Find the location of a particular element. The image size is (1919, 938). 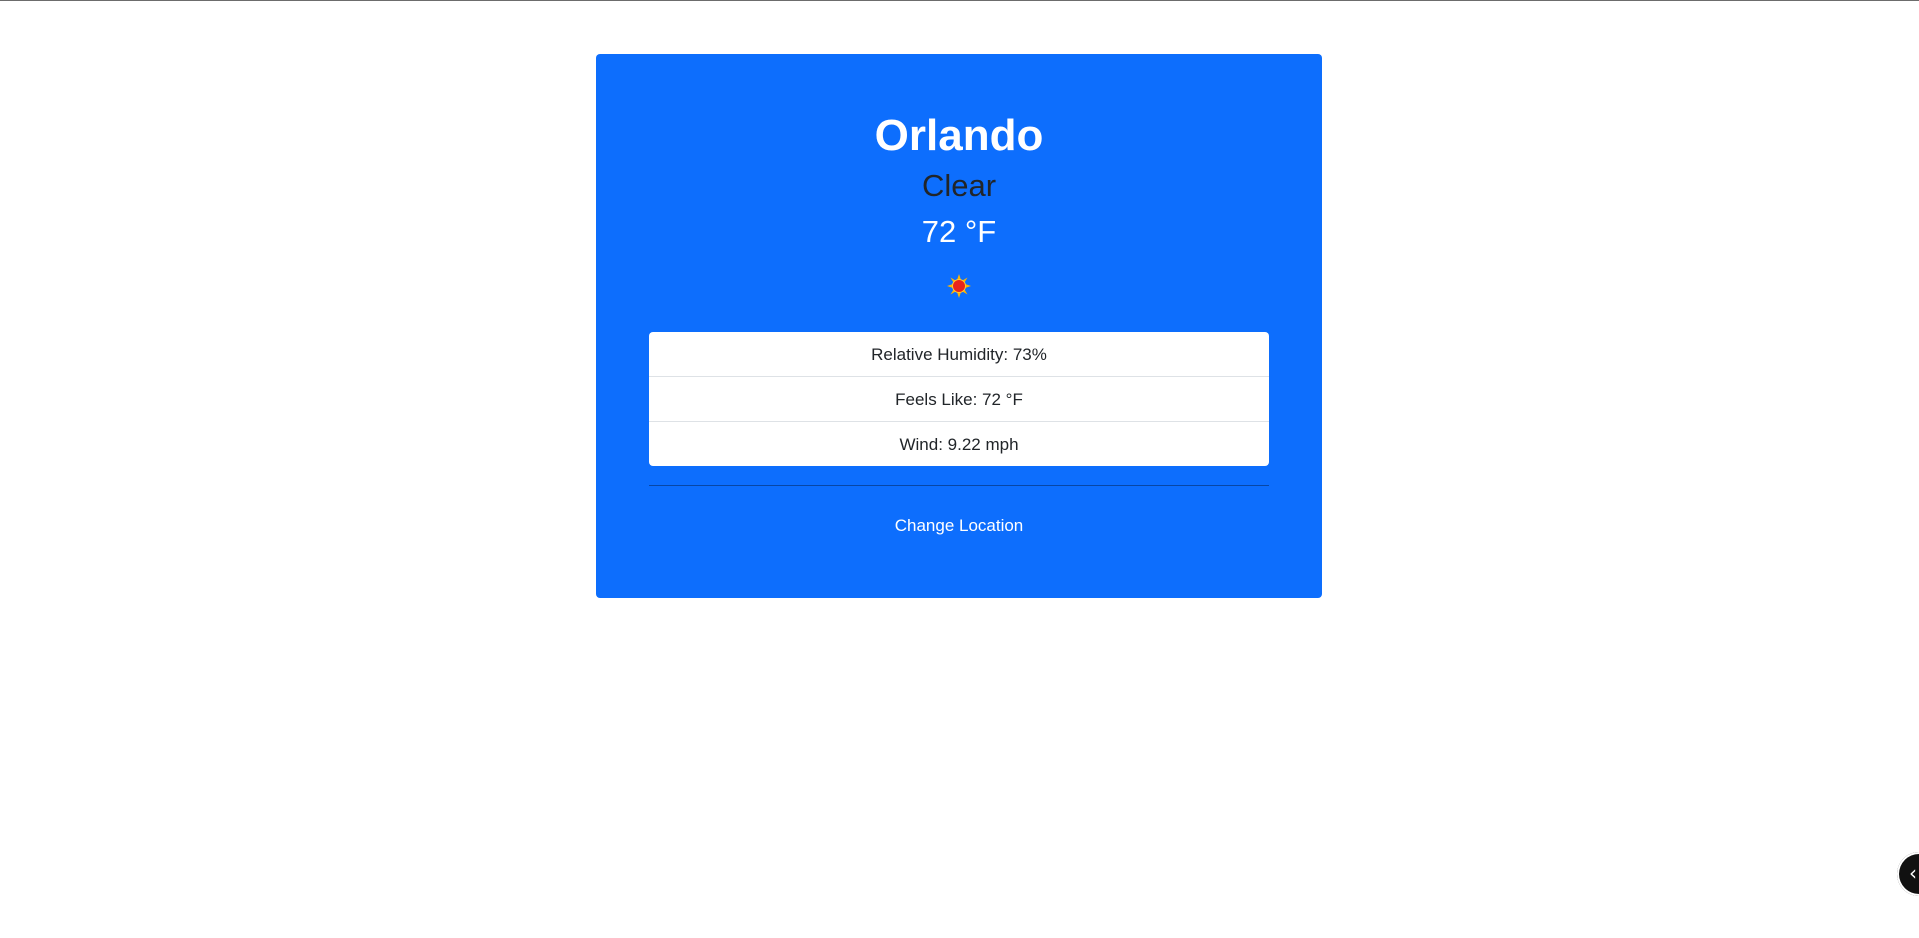

humidity-item: Relative Humidity: 73% is located at coordinates (959, 354).